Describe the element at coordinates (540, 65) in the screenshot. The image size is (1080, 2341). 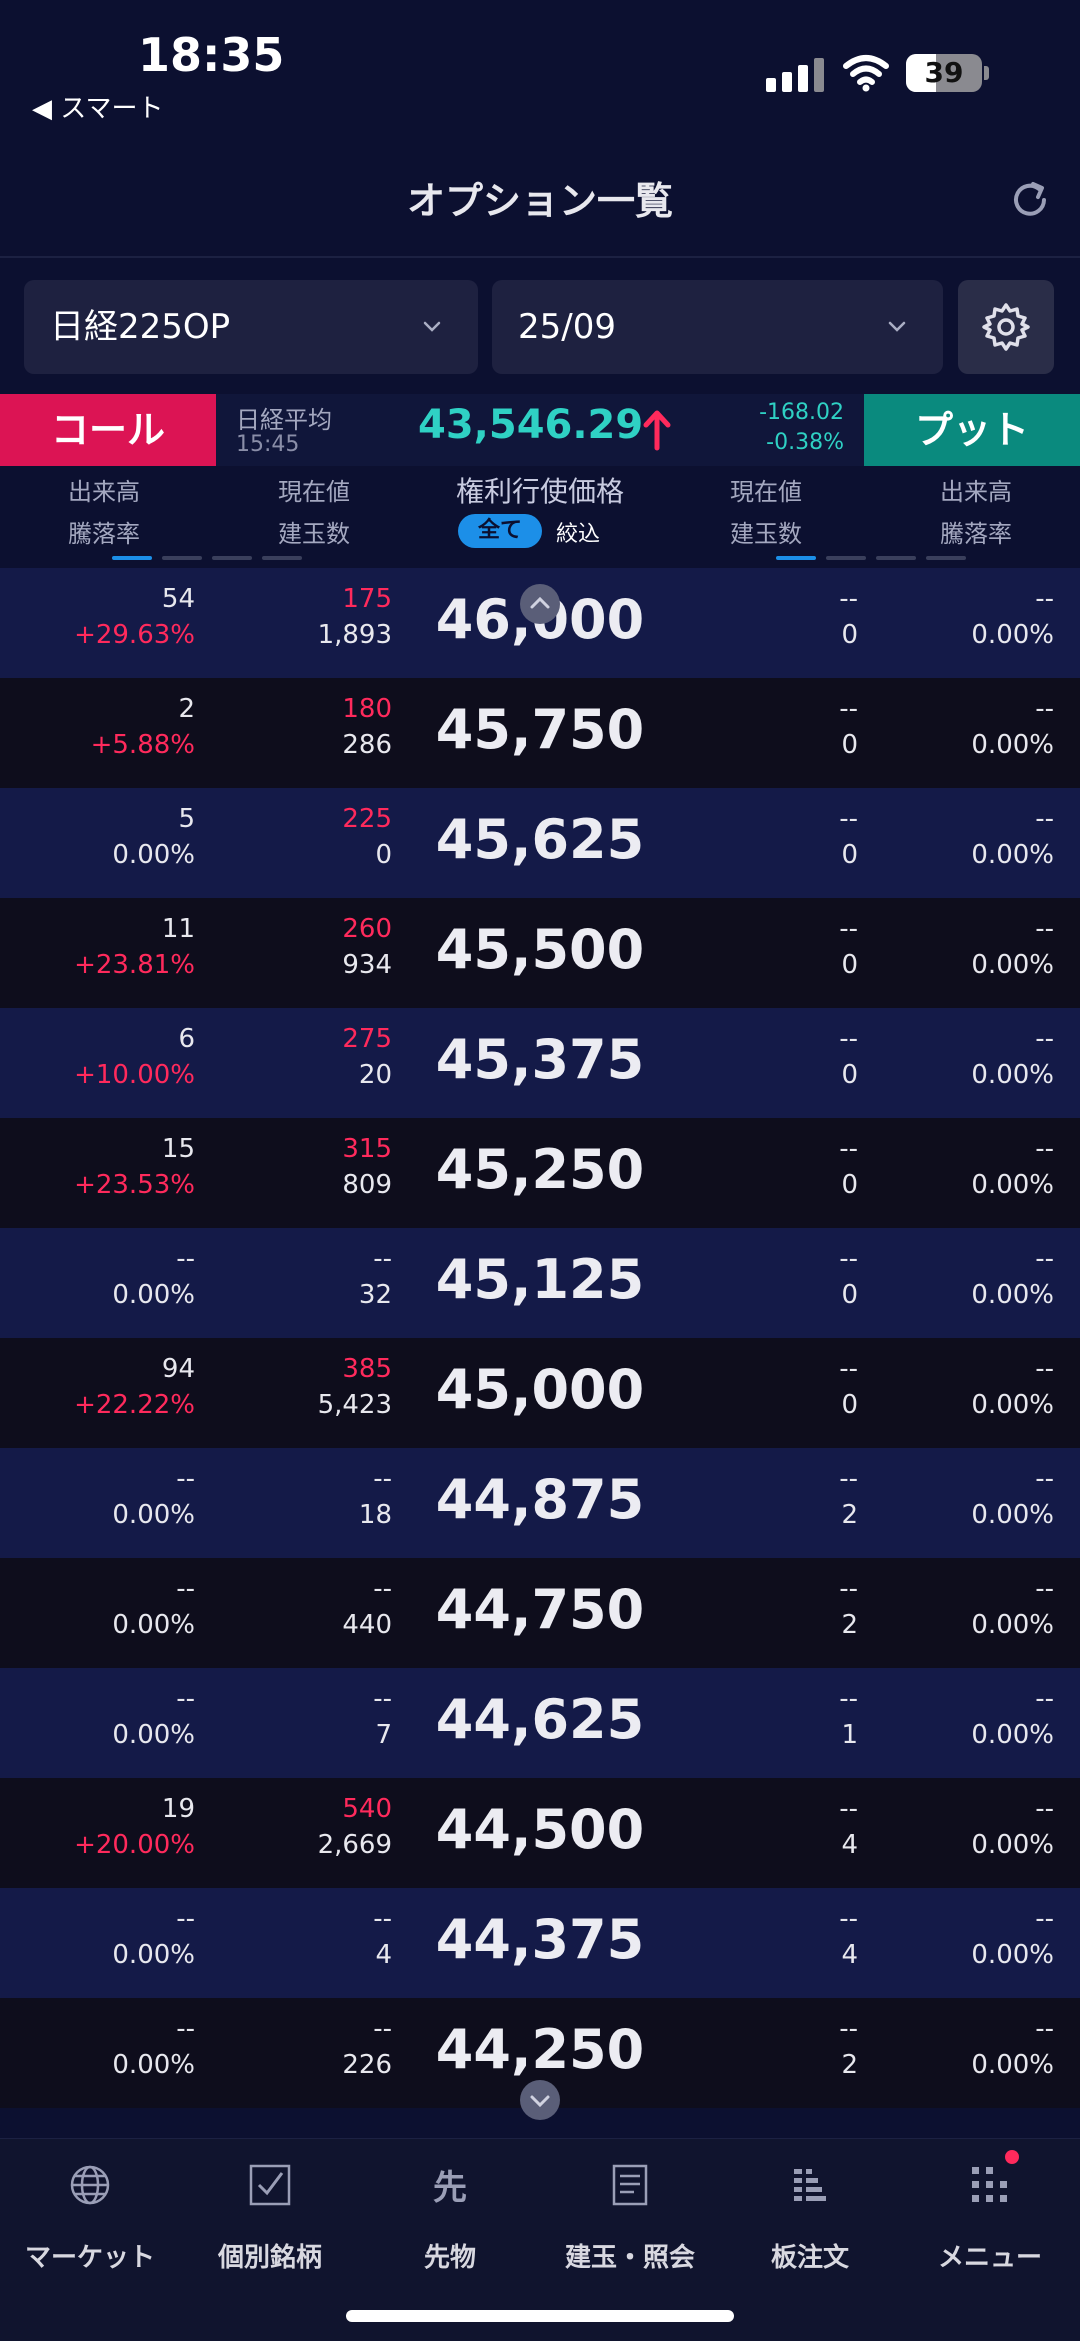
I see `status-bar: 18:35 ◀ スマート 39` at that location.